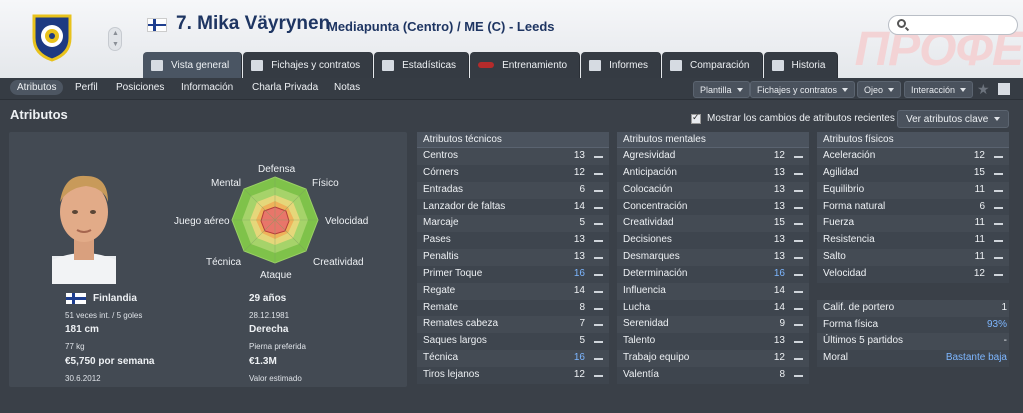  What do you see at coordinates (713, 325) in the screenshot?
I see `attribute-row: Serenidad 9` at bounding box center [713, 325].